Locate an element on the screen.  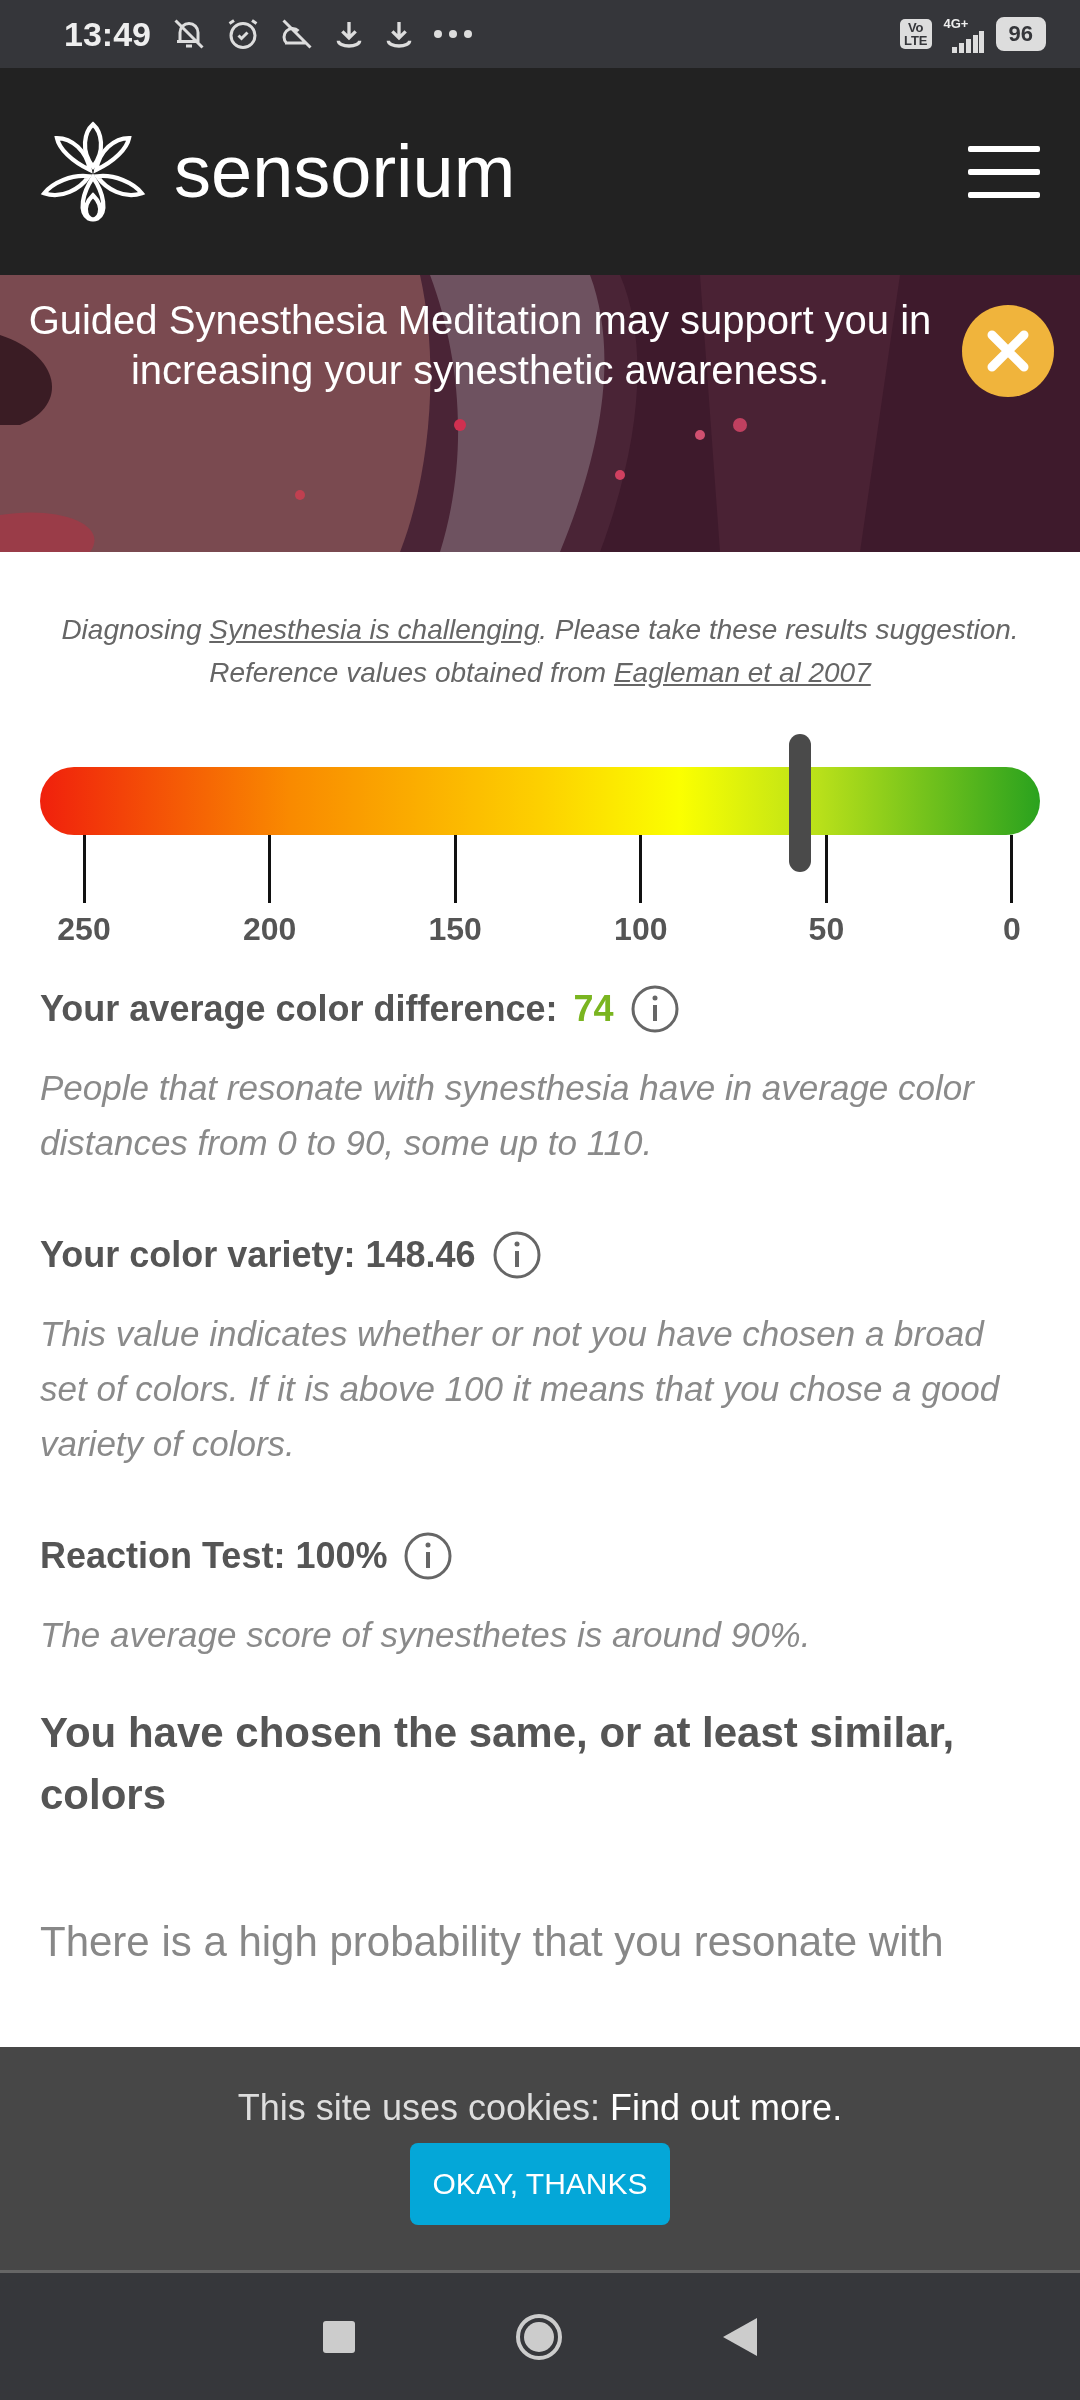
scale-label: 150 is located at coordinates (455, 929).